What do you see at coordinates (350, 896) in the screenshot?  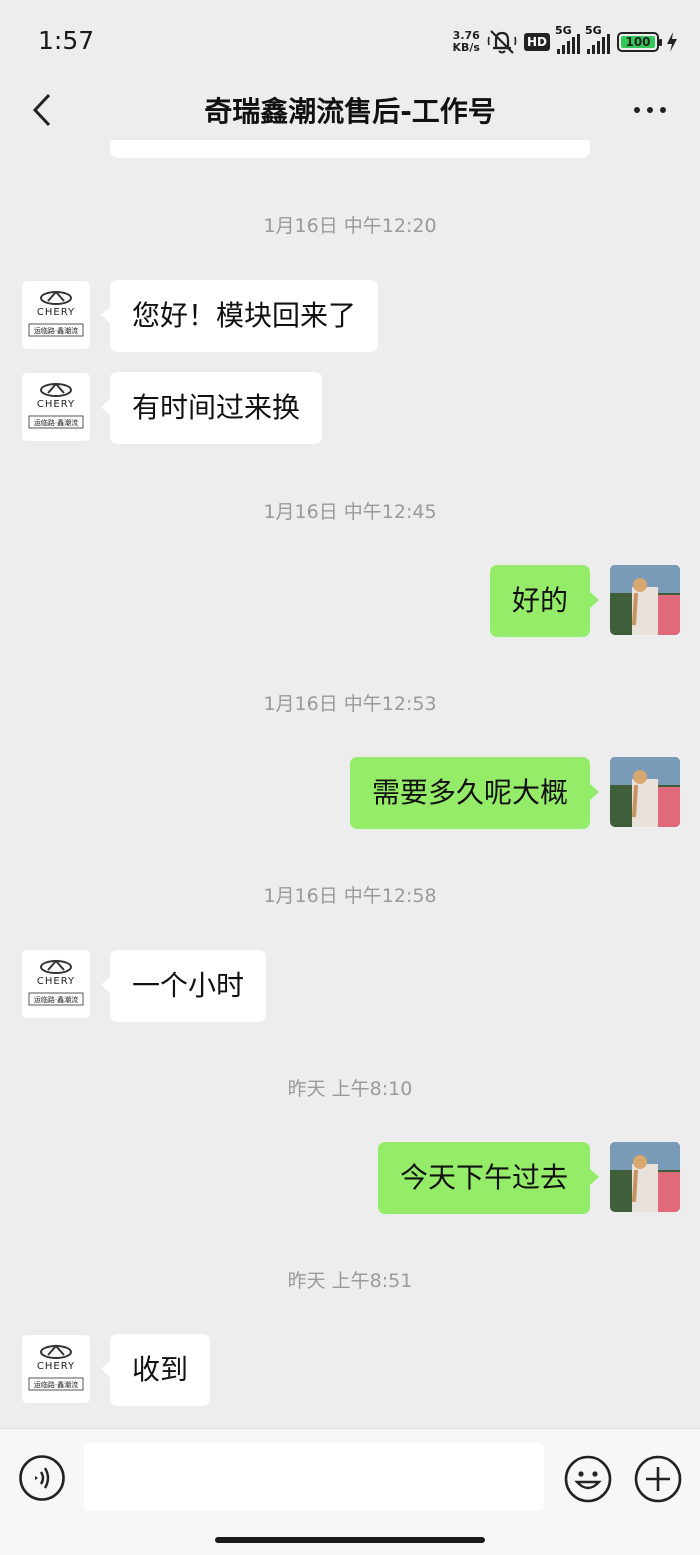 I see `message-timestamp: 1月16日 中午12:58` at bounding box center [350, 896].